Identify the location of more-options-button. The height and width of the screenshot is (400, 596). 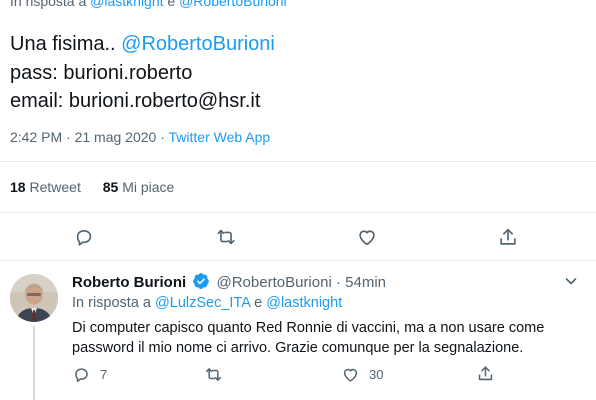
(571, 281).